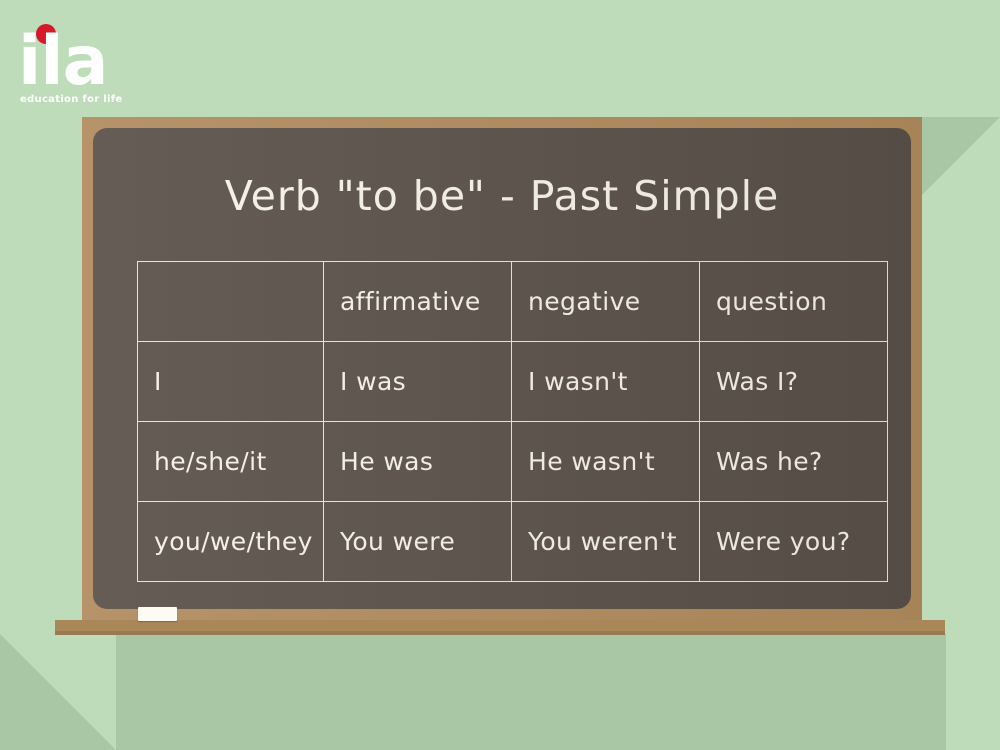  Describe the element at coordinates (230, 541) in the screenshot. I see `row-pronoun: you/we/they` at that location.